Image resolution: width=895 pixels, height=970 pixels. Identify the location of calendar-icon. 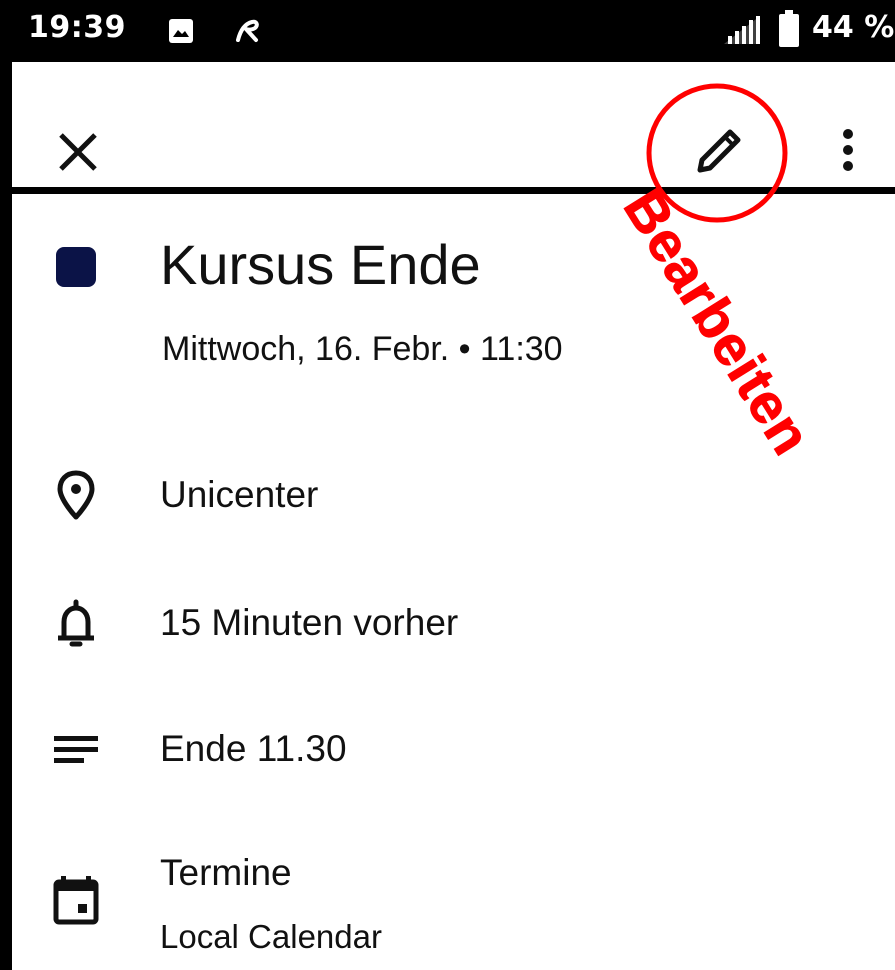
(76, 900).